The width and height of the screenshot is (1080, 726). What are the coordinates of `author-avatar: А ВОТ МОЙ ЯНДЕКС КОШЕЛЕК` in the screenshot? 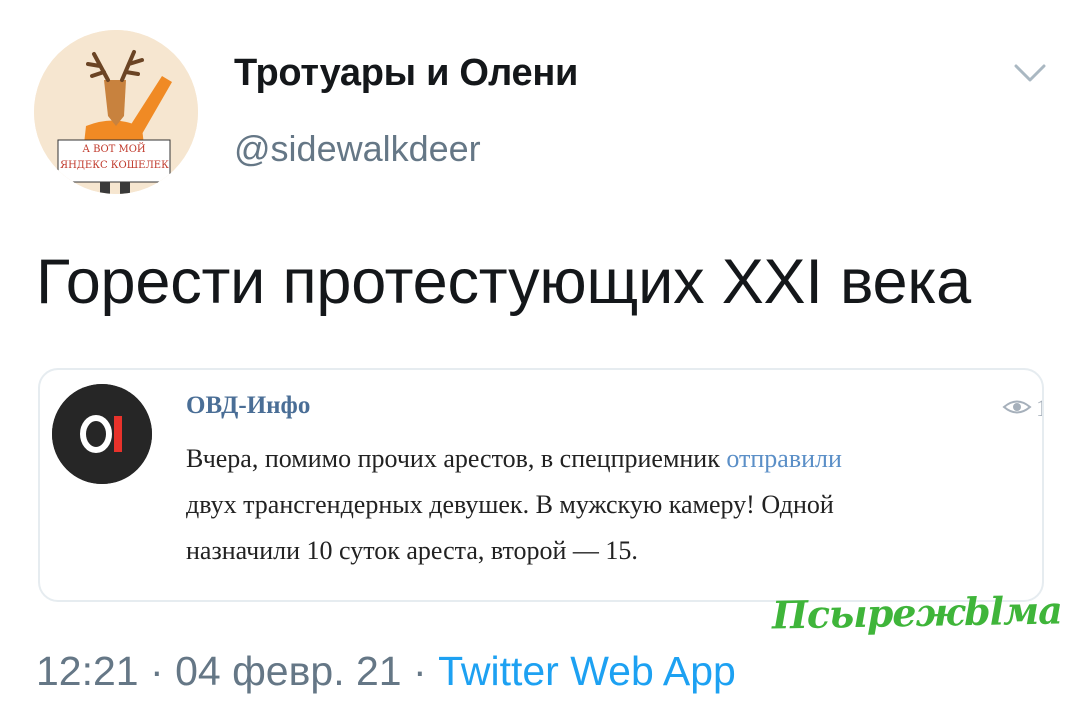 It's located at (116, 112).